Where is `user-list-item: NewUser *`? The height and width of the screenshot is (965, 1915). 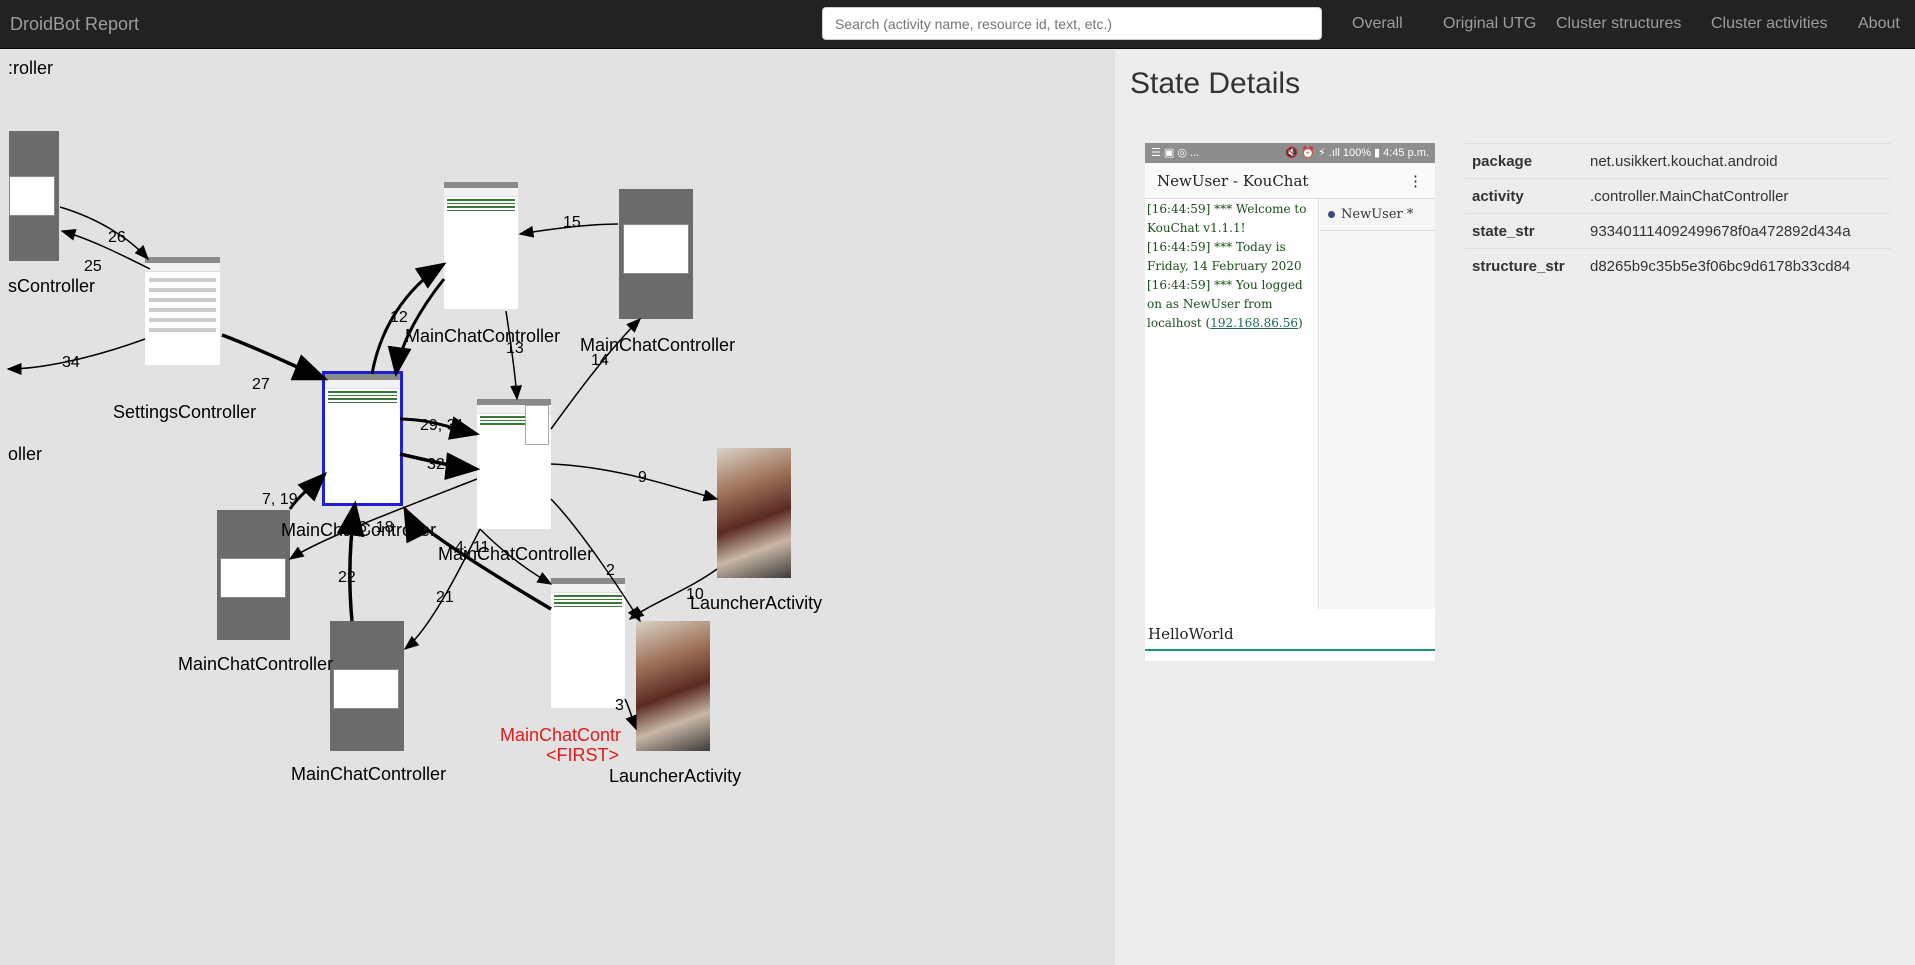 user-list-item: NewUser * is located at coordinates (1377, 215).